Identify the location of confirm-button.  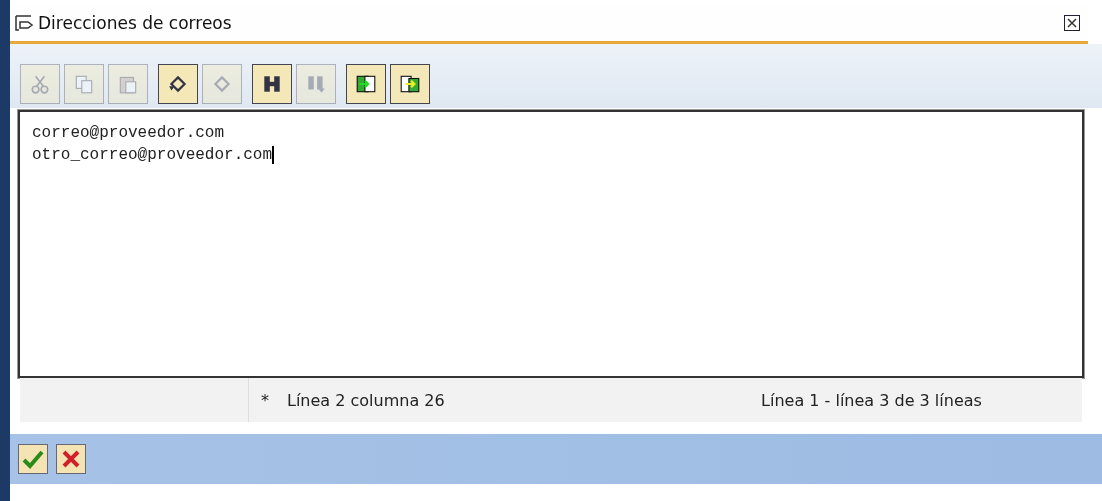
(33, 459).